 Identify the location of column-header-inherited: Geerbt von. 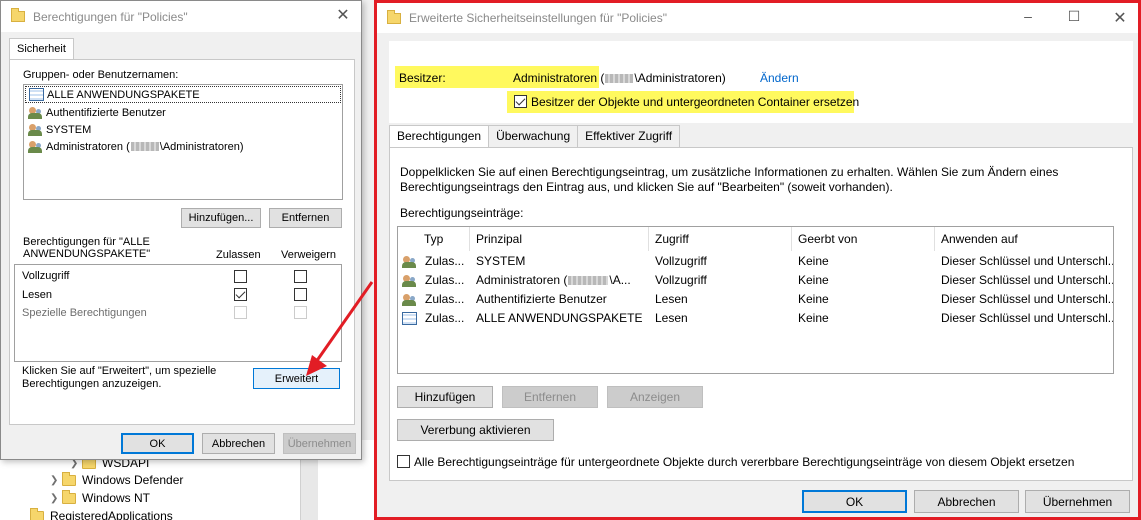
(863, 239).